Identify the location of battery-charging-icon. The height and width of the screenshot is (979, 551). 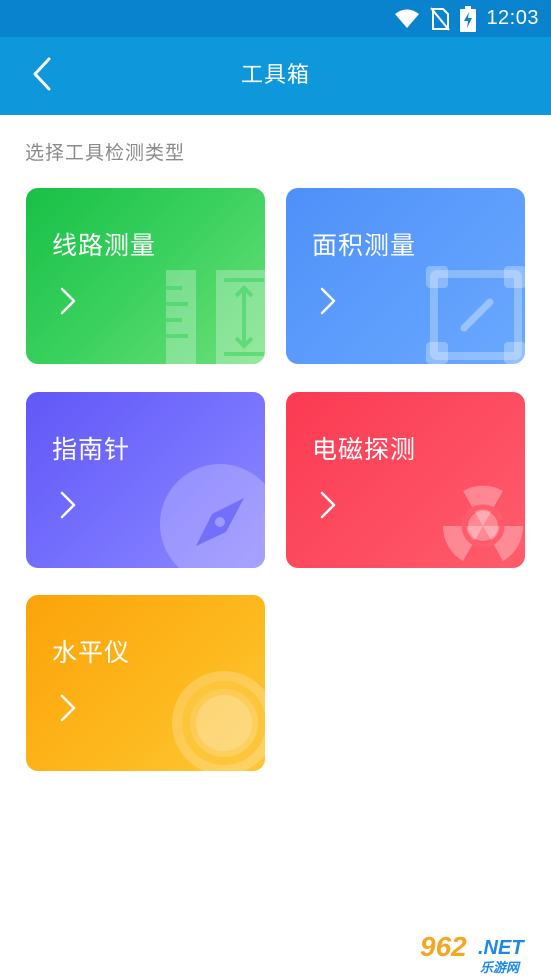
(468, 18).